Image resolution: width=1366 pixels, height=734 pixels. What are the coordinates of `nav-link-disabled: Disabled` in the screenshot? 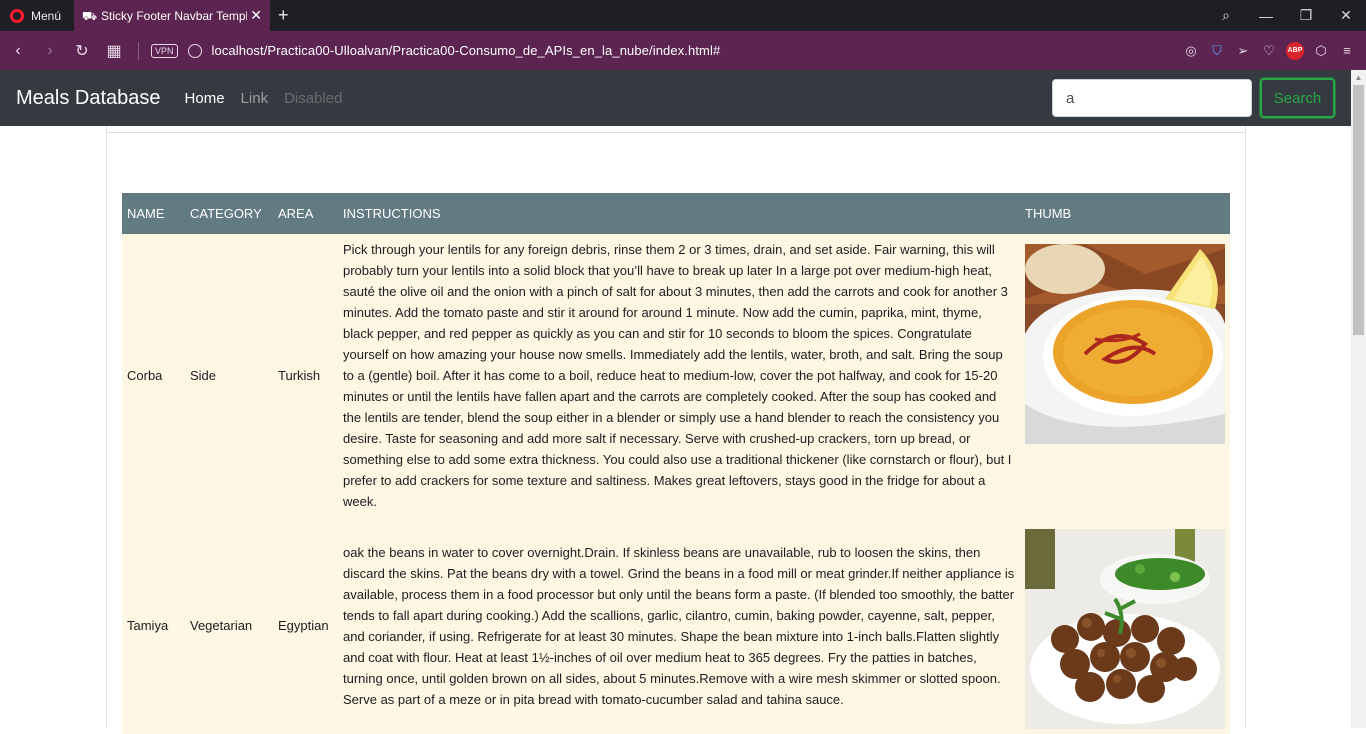 It's located at (313, 98).